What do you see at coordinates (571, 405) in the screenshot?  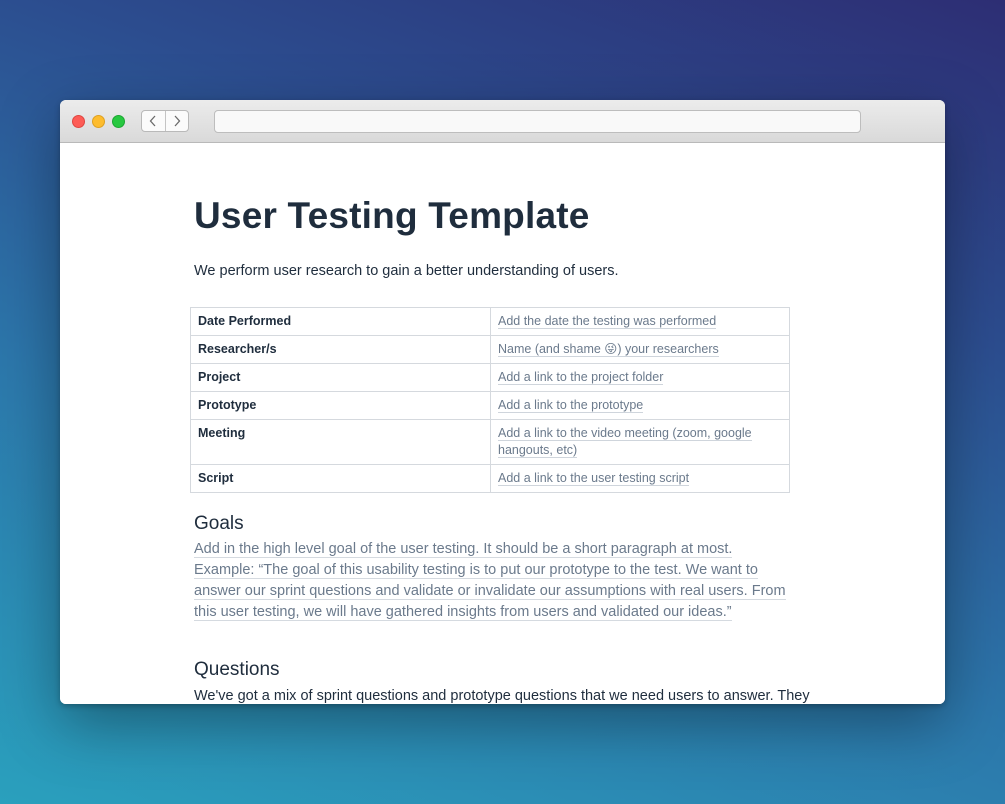 I see `row-value: Add a link to the prototype` at bounding box center [571, 405].